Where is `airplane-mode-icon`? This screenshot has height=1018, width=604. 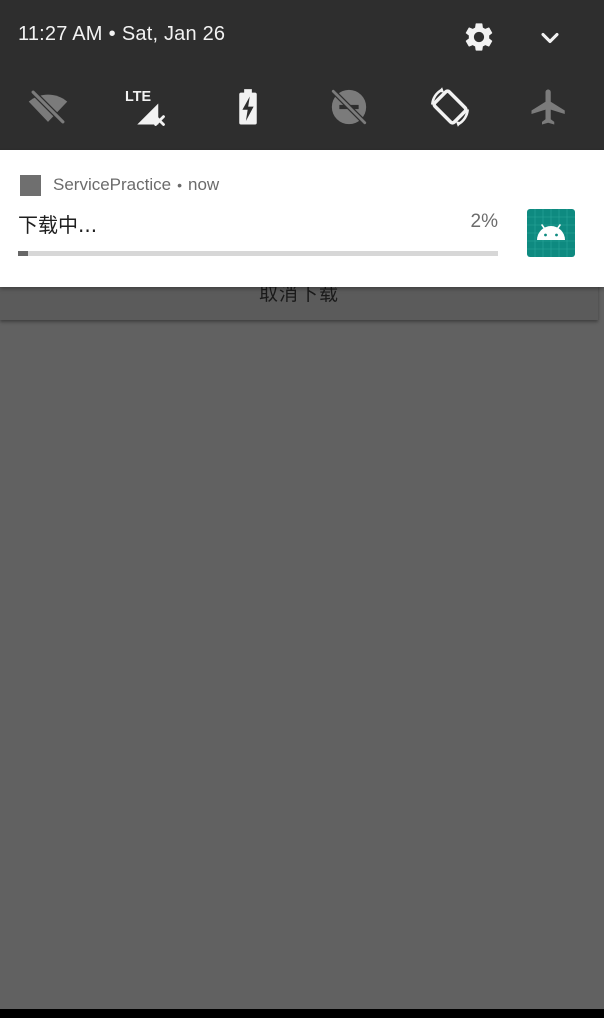
airplane-mode-icon is located at coordinates (548, 107).